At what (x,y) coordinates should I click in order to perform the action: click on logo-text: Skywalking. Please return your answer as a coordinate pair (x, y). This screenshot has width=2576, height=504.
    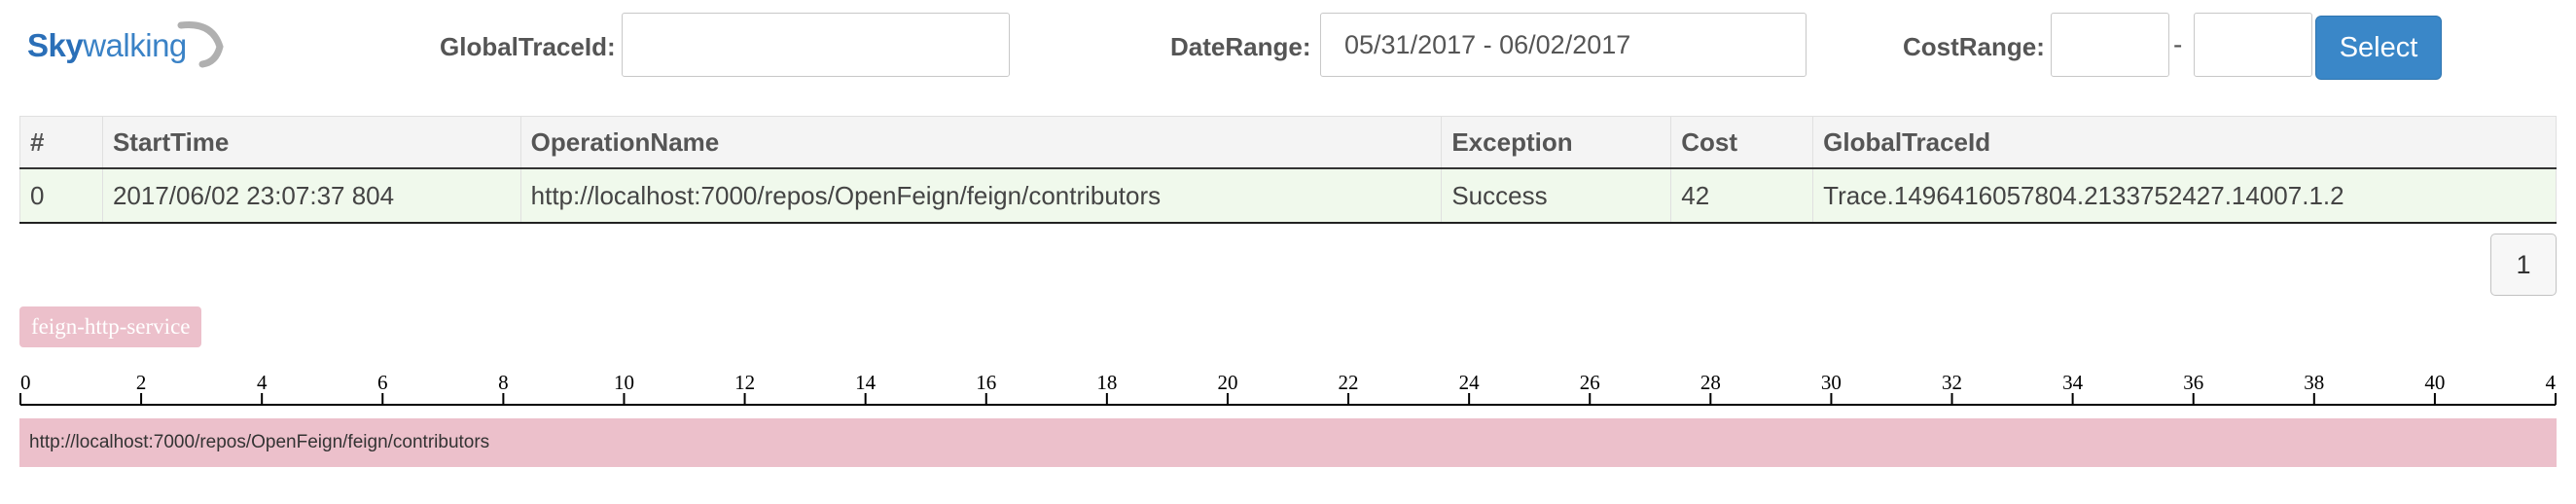
    Looking at the image, I should click on (107, 45).